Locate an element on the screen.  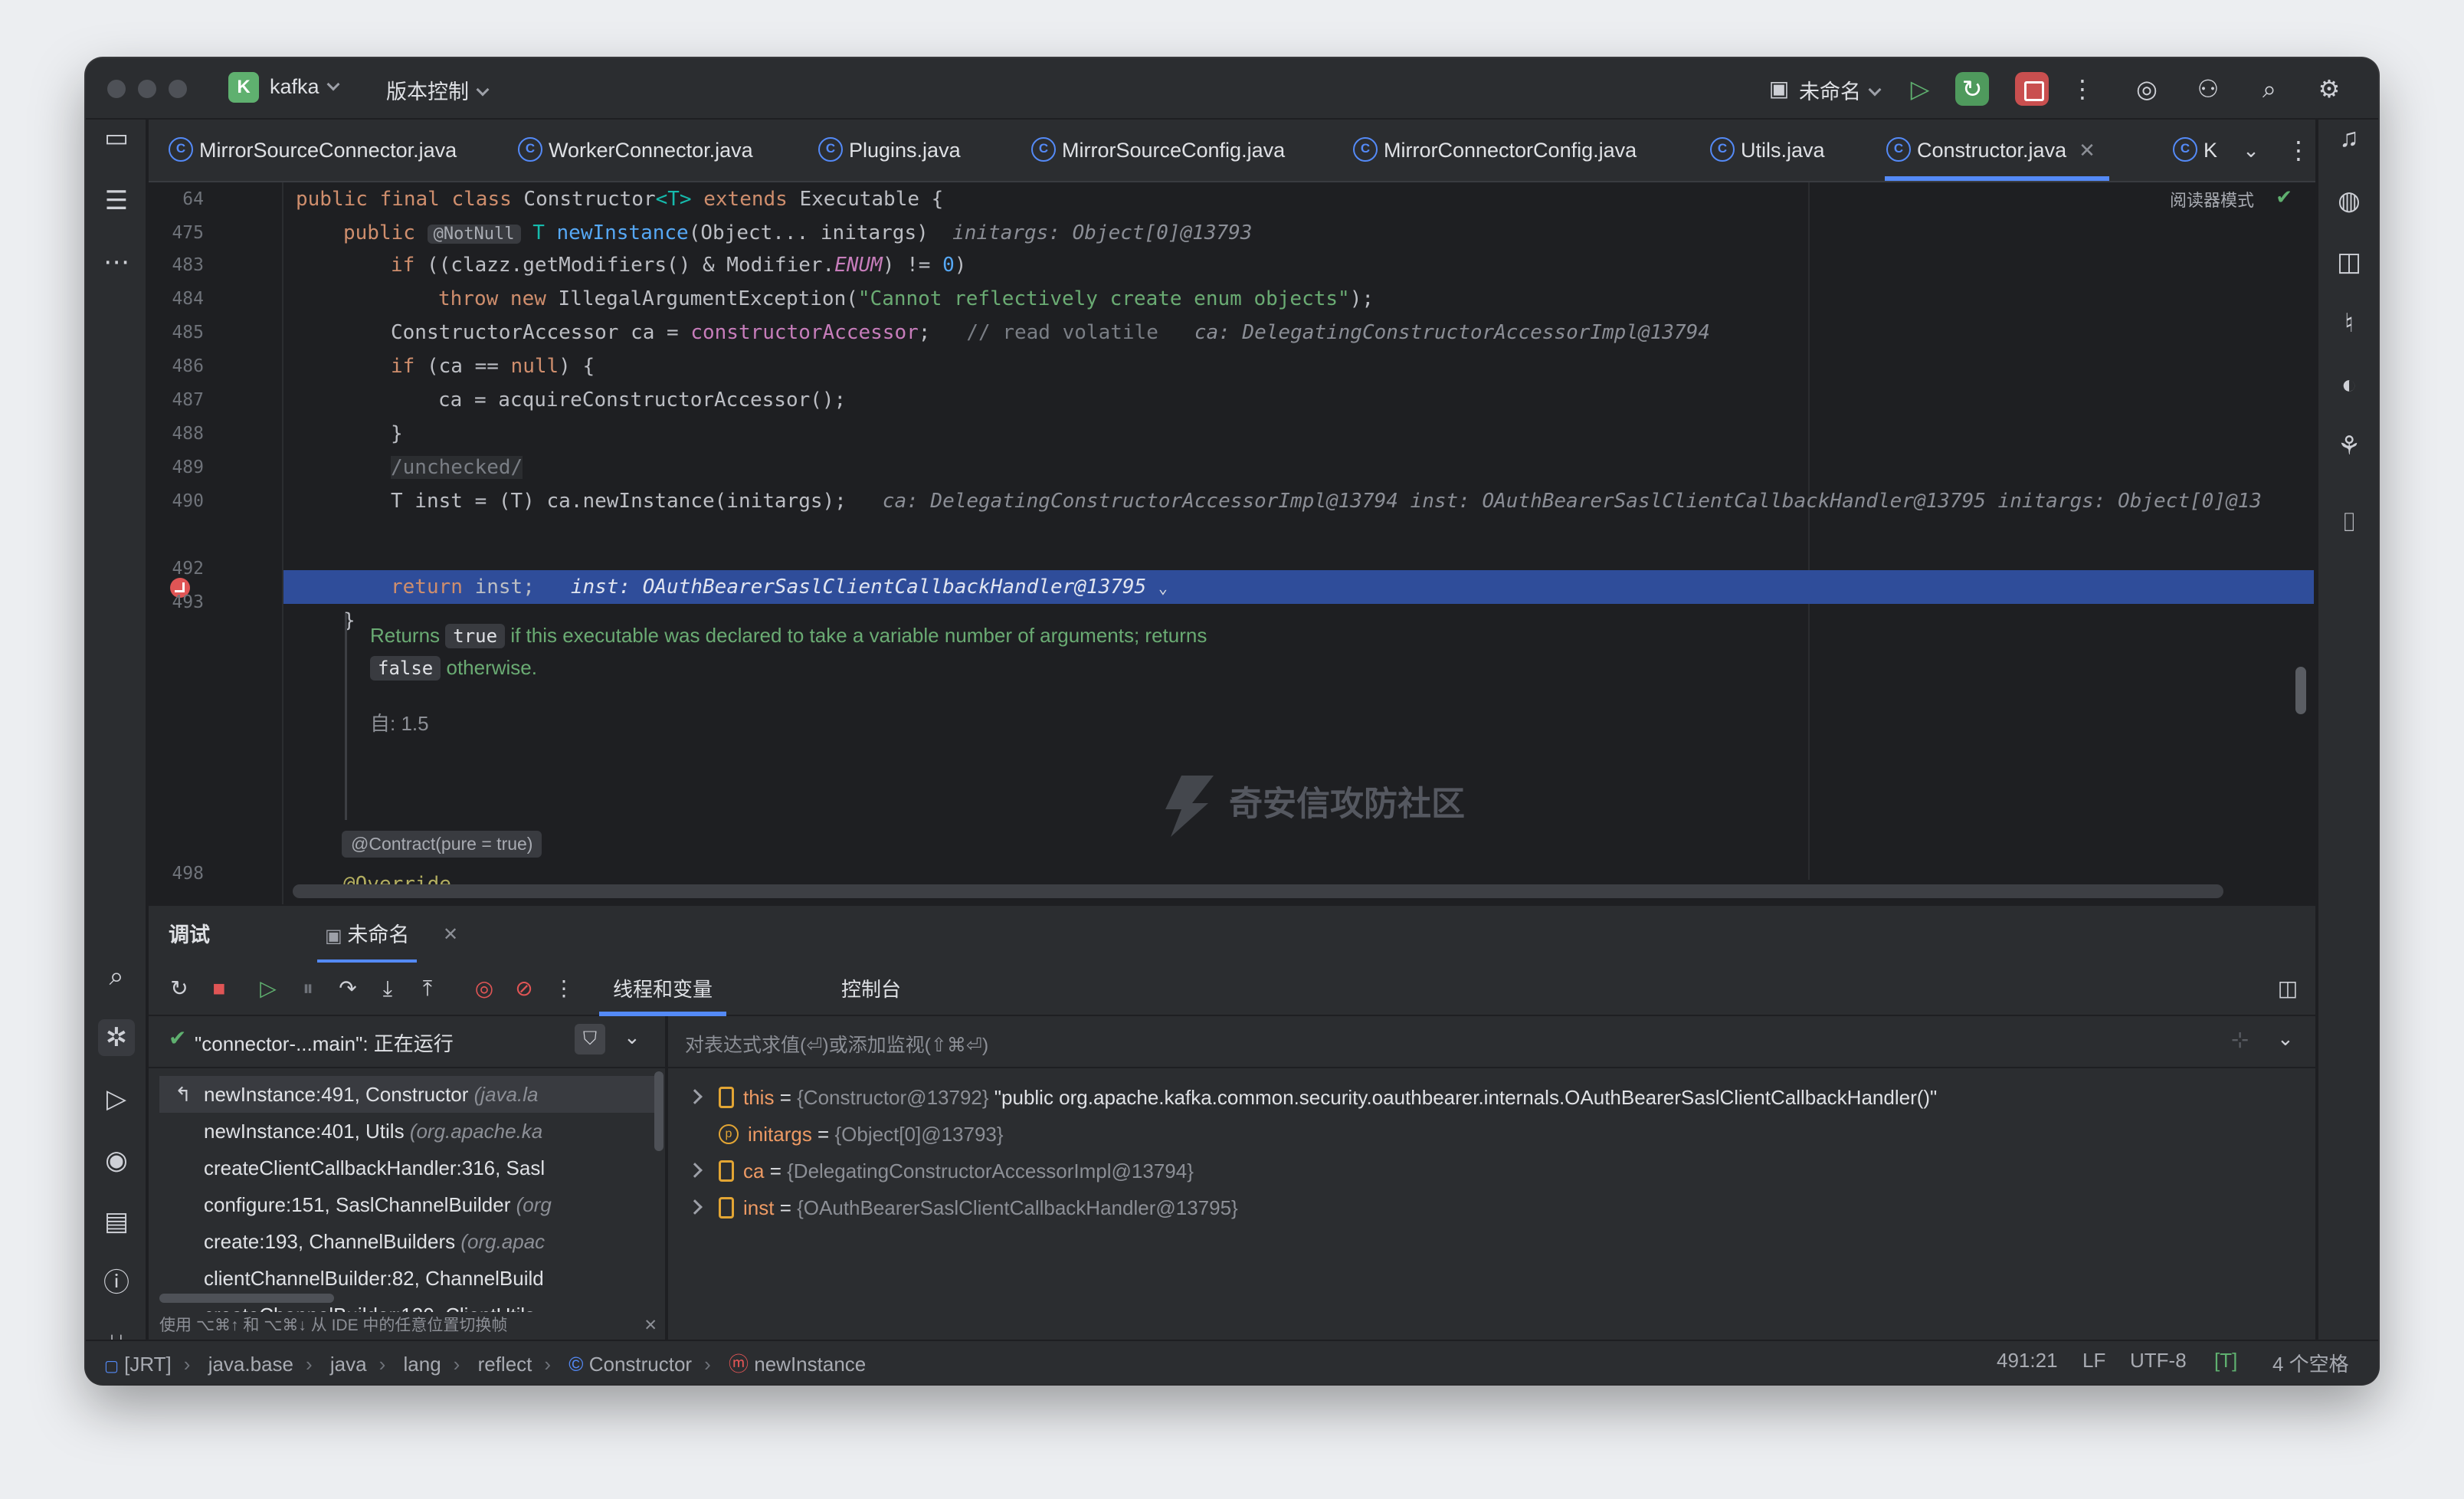
step-into-icon: ⤓ is located at coordinates (387, 989).